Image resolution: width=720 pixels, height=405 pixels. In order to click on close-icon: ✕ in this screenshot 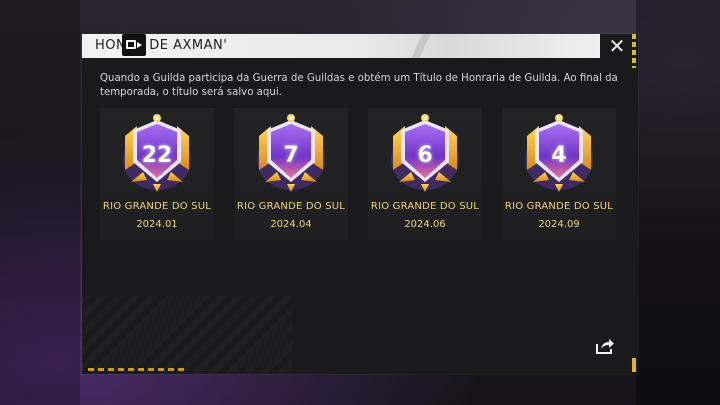, I will do `click(617, 46)`.